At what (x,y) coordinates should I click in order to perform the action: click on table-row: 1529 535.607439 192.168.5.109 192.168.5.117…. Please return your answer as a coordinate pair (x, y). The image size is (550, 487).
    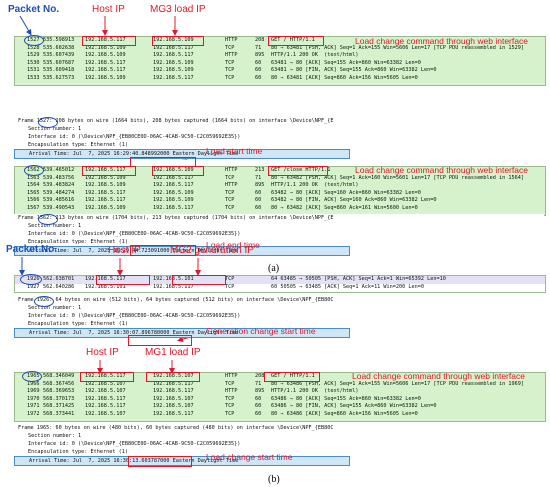
    Looking at the image, I should click on (280, 56).